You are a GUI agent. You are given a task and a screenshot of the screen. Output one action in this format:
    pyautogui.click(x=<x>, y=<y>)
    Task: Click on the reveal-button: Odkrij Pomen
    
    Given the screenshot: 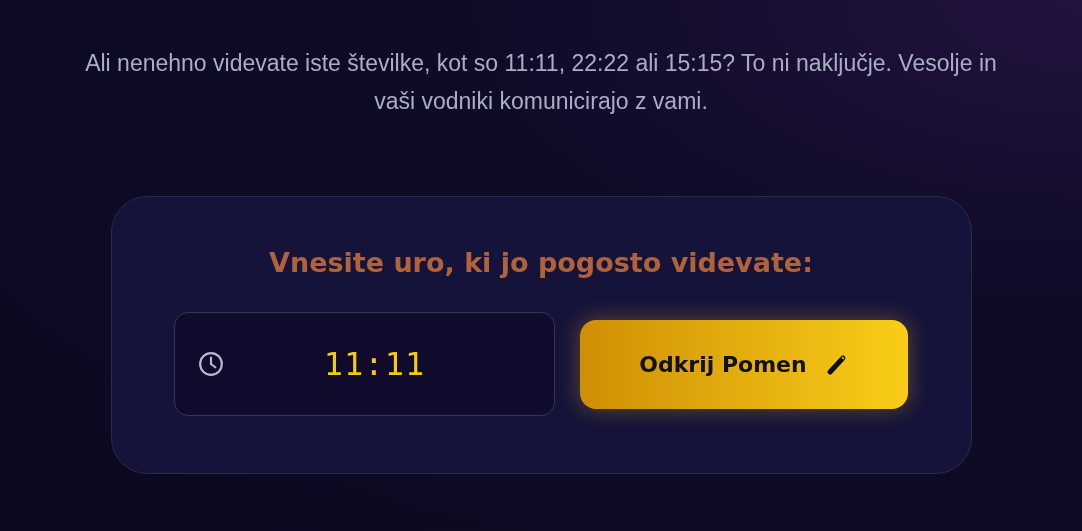 What is the action you would take?
    pyautogui.click(x=744, y=364)
    